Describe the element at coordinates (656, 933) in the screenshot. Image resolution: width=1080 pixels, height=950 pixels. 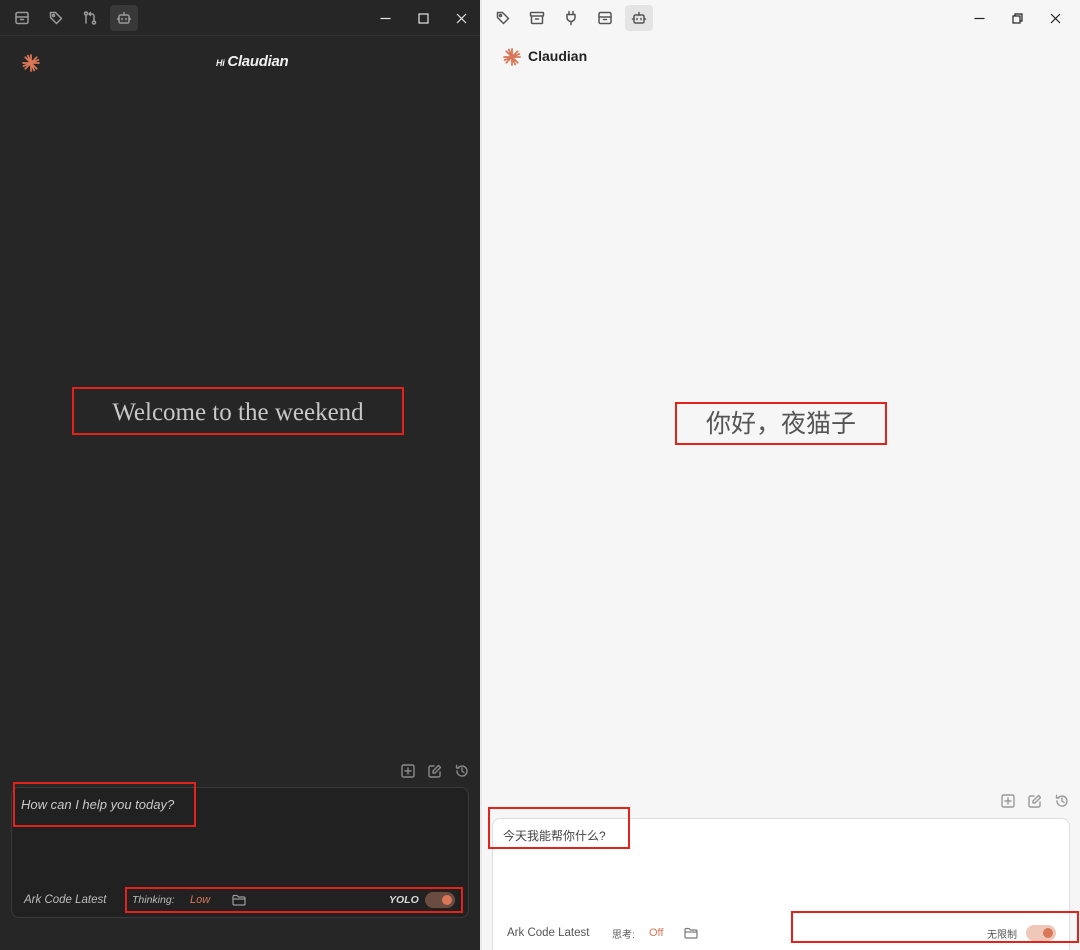
I see `thinking-level-selector: Off` at that location.